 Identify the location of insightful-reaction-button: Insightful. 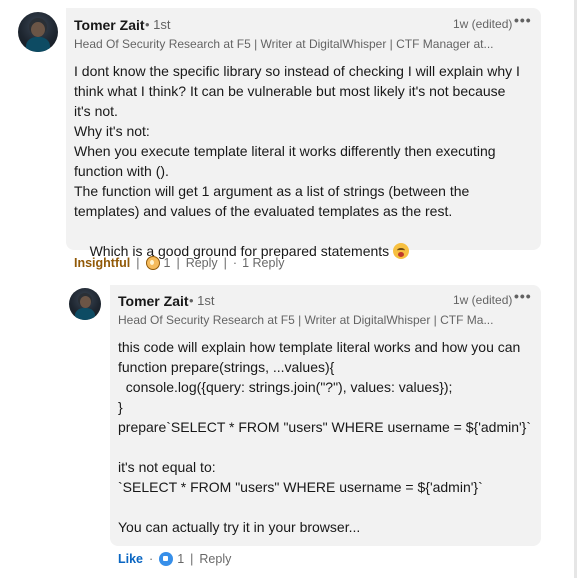
(102, 263).